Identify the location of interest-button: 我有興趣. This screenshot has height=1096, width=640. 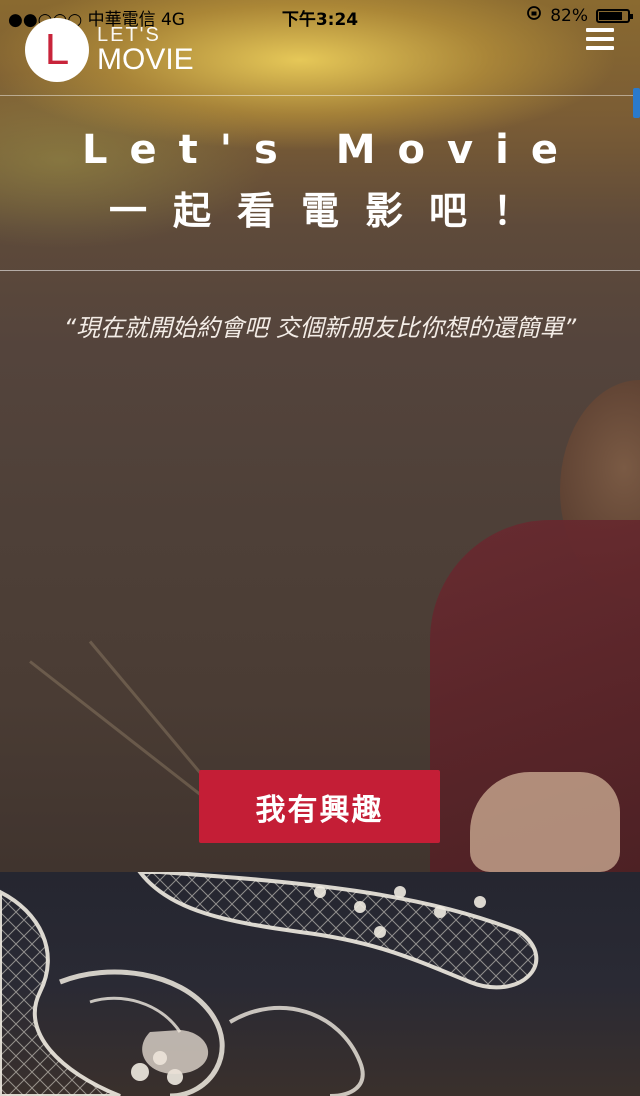
(319, 806).